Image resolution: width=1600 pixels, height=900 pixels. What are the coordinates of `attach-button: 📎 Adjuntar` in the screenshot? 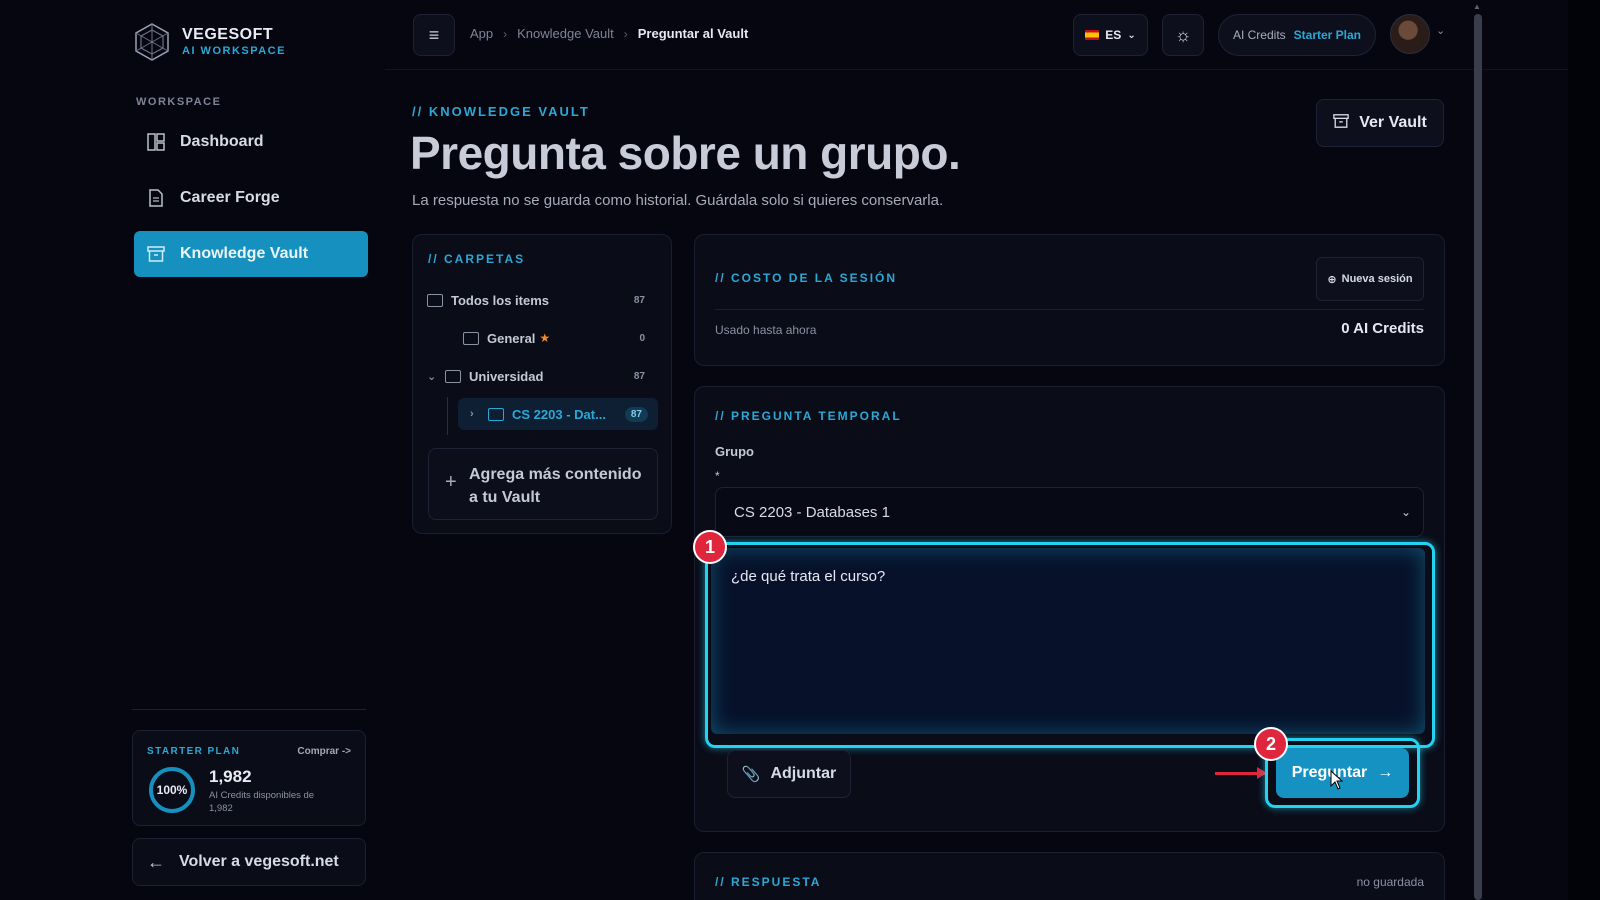 It's located at (789, 774).